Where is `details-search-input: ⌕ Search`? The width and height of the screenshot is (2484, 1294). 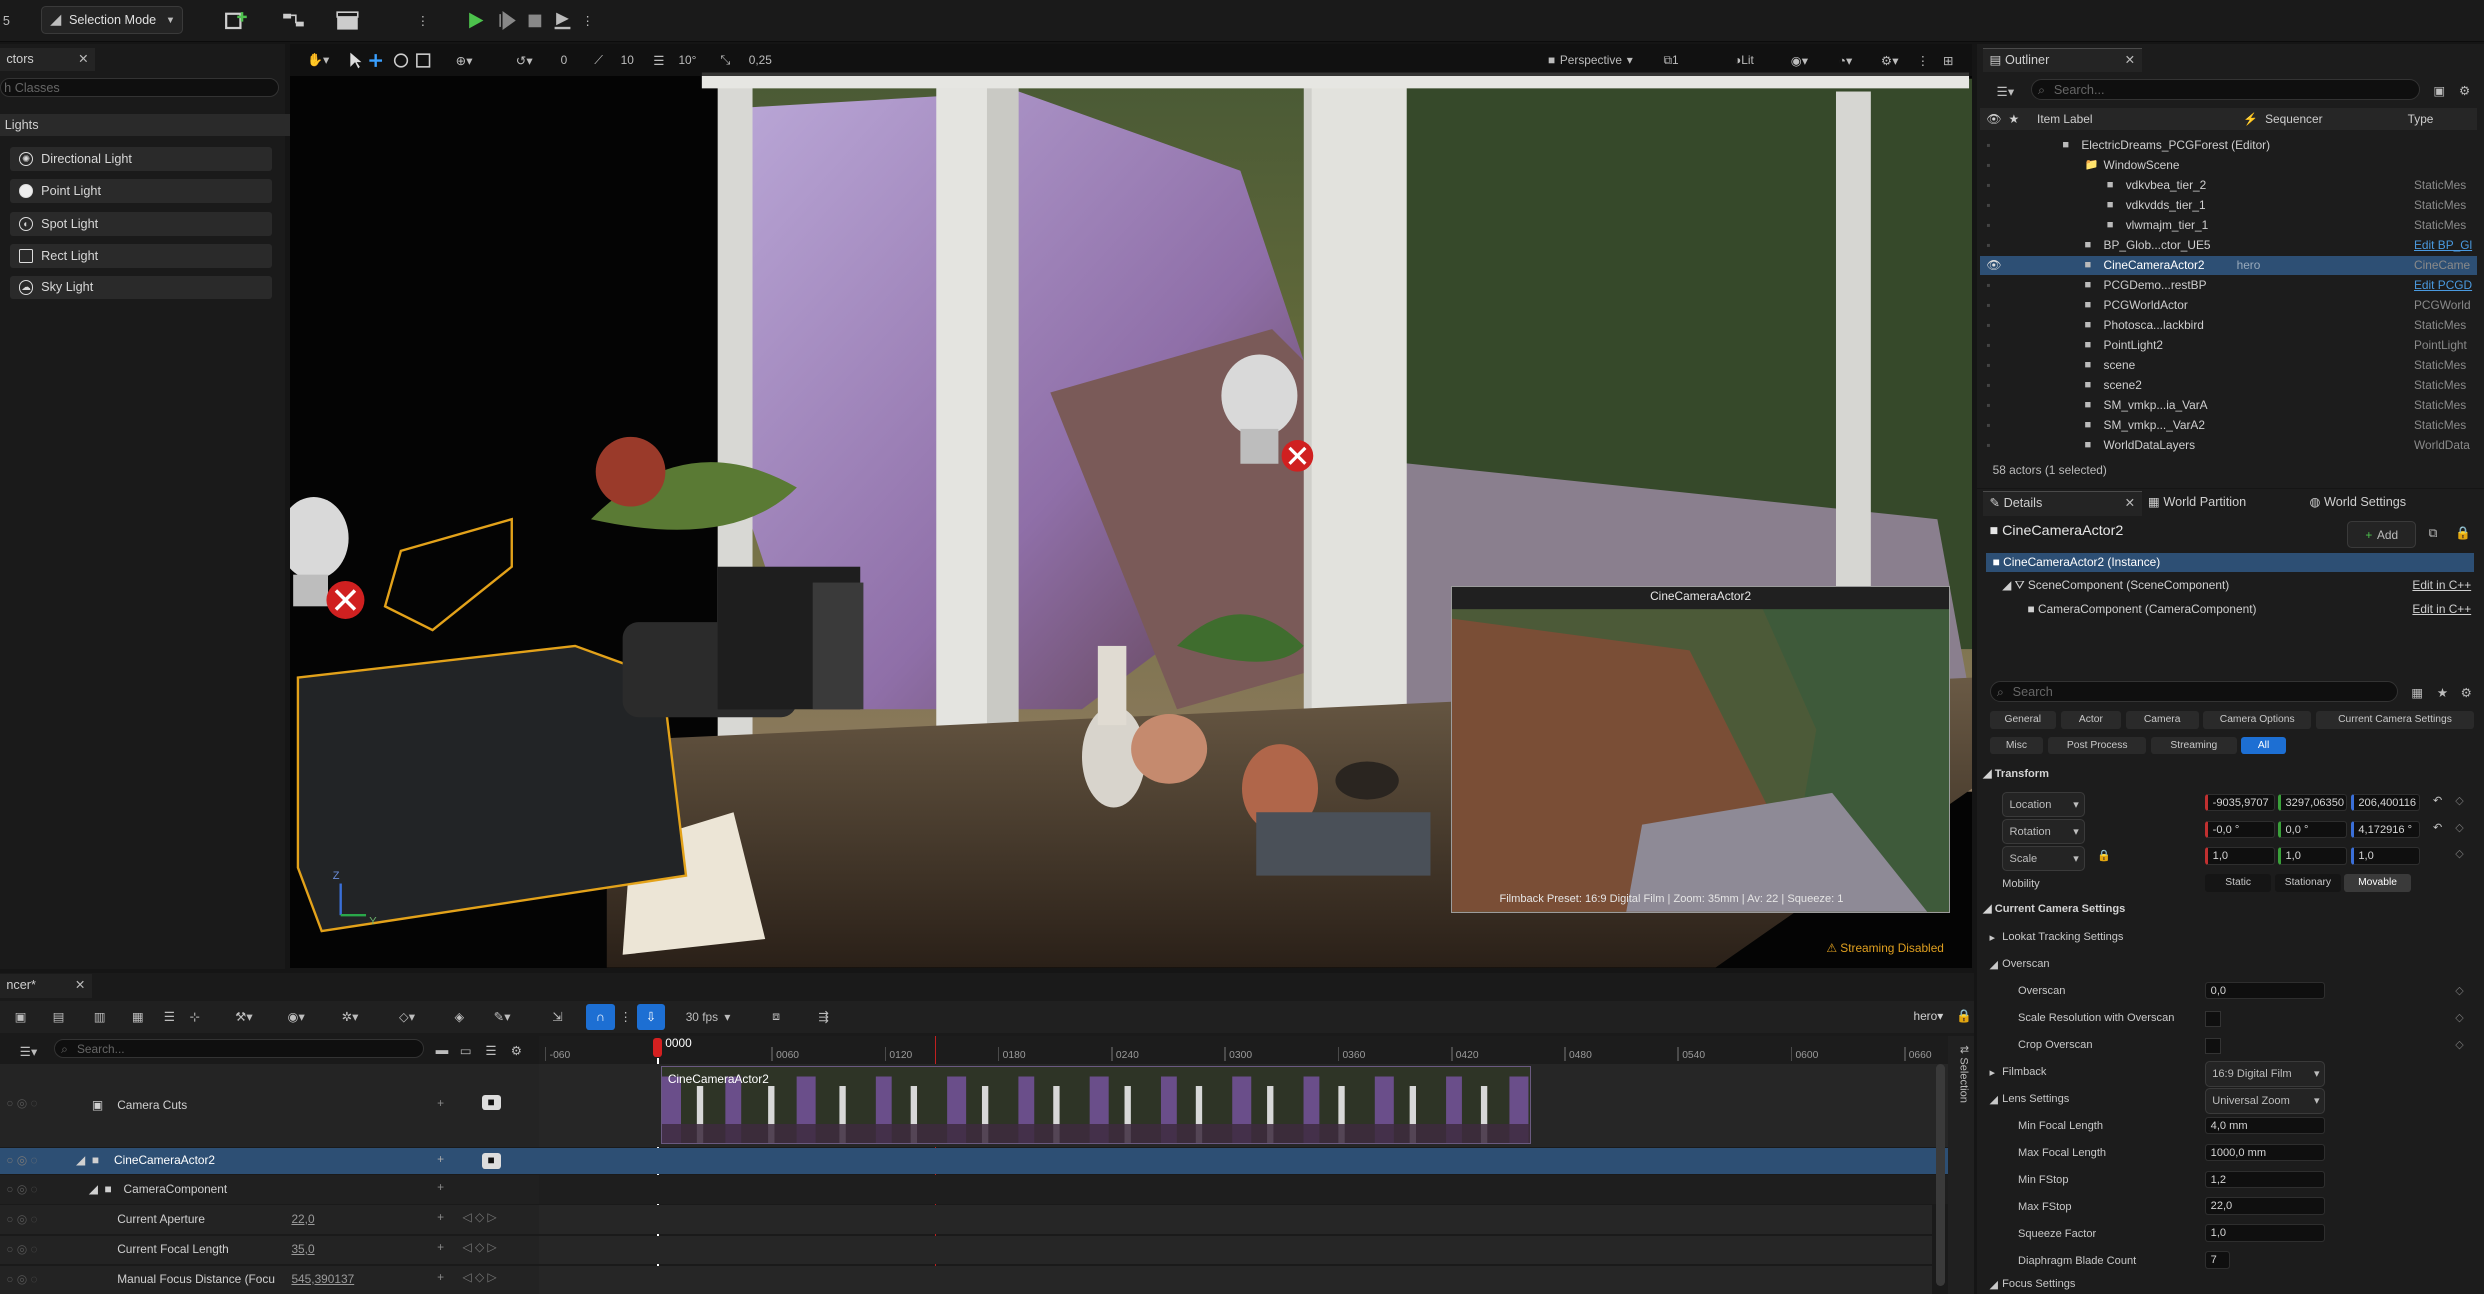
details-search-input: ⌕ Search is located at coordinates (2194, 691).